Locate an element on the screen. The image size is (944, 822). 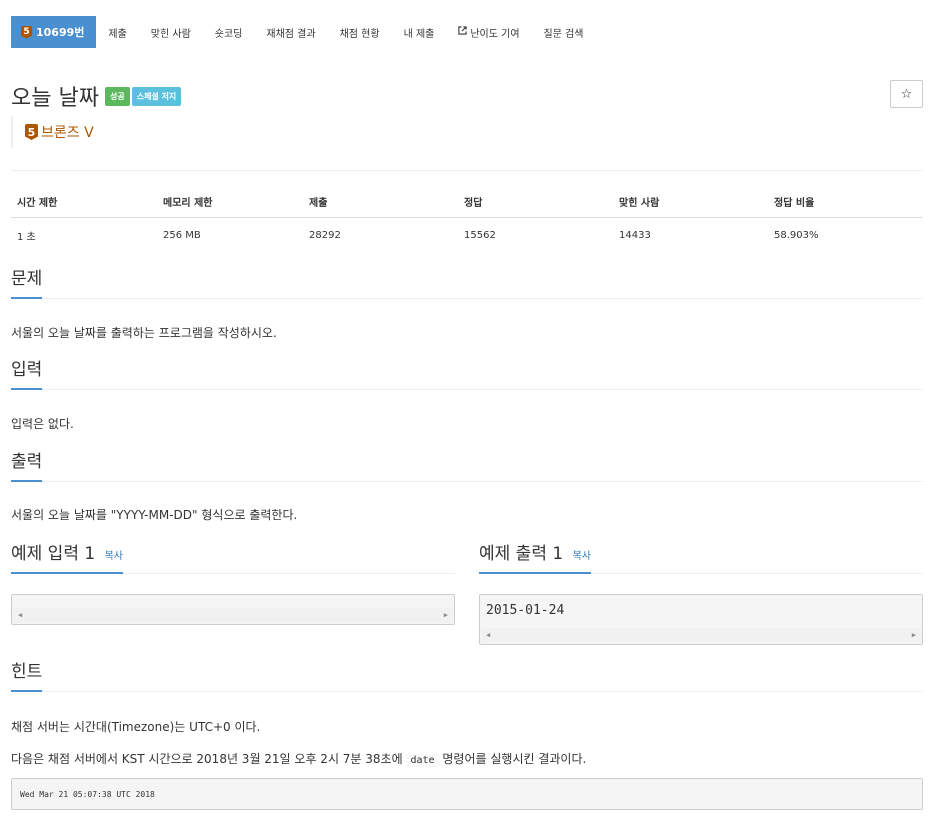
sample-input-header: 예제 입력 1 복사 is located at coordinates (233, 558).